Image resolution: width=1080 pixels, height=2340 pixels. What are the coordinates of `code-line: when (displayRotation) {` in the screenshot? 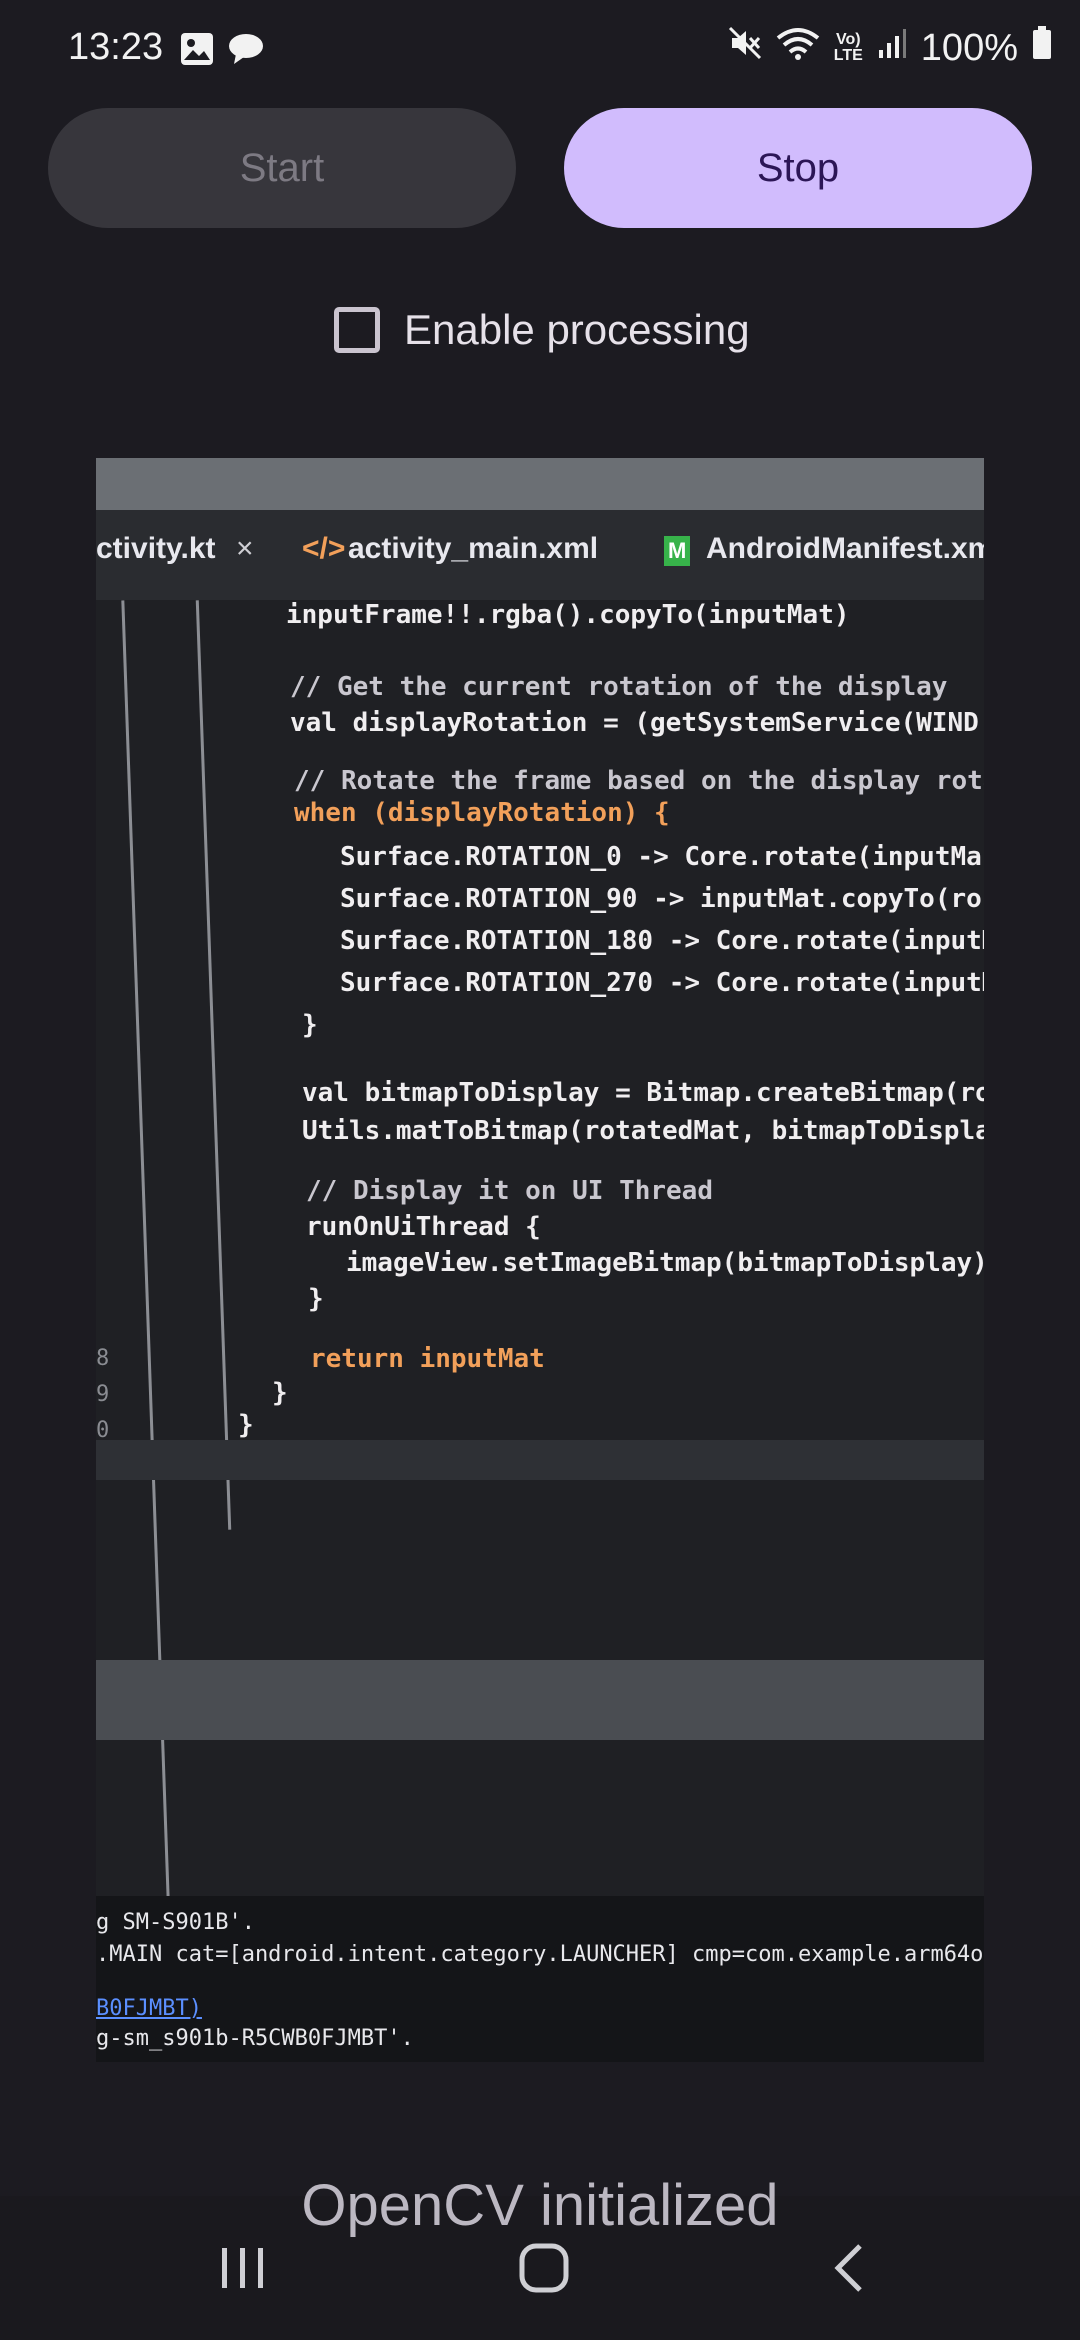 It's located at (482, 813).